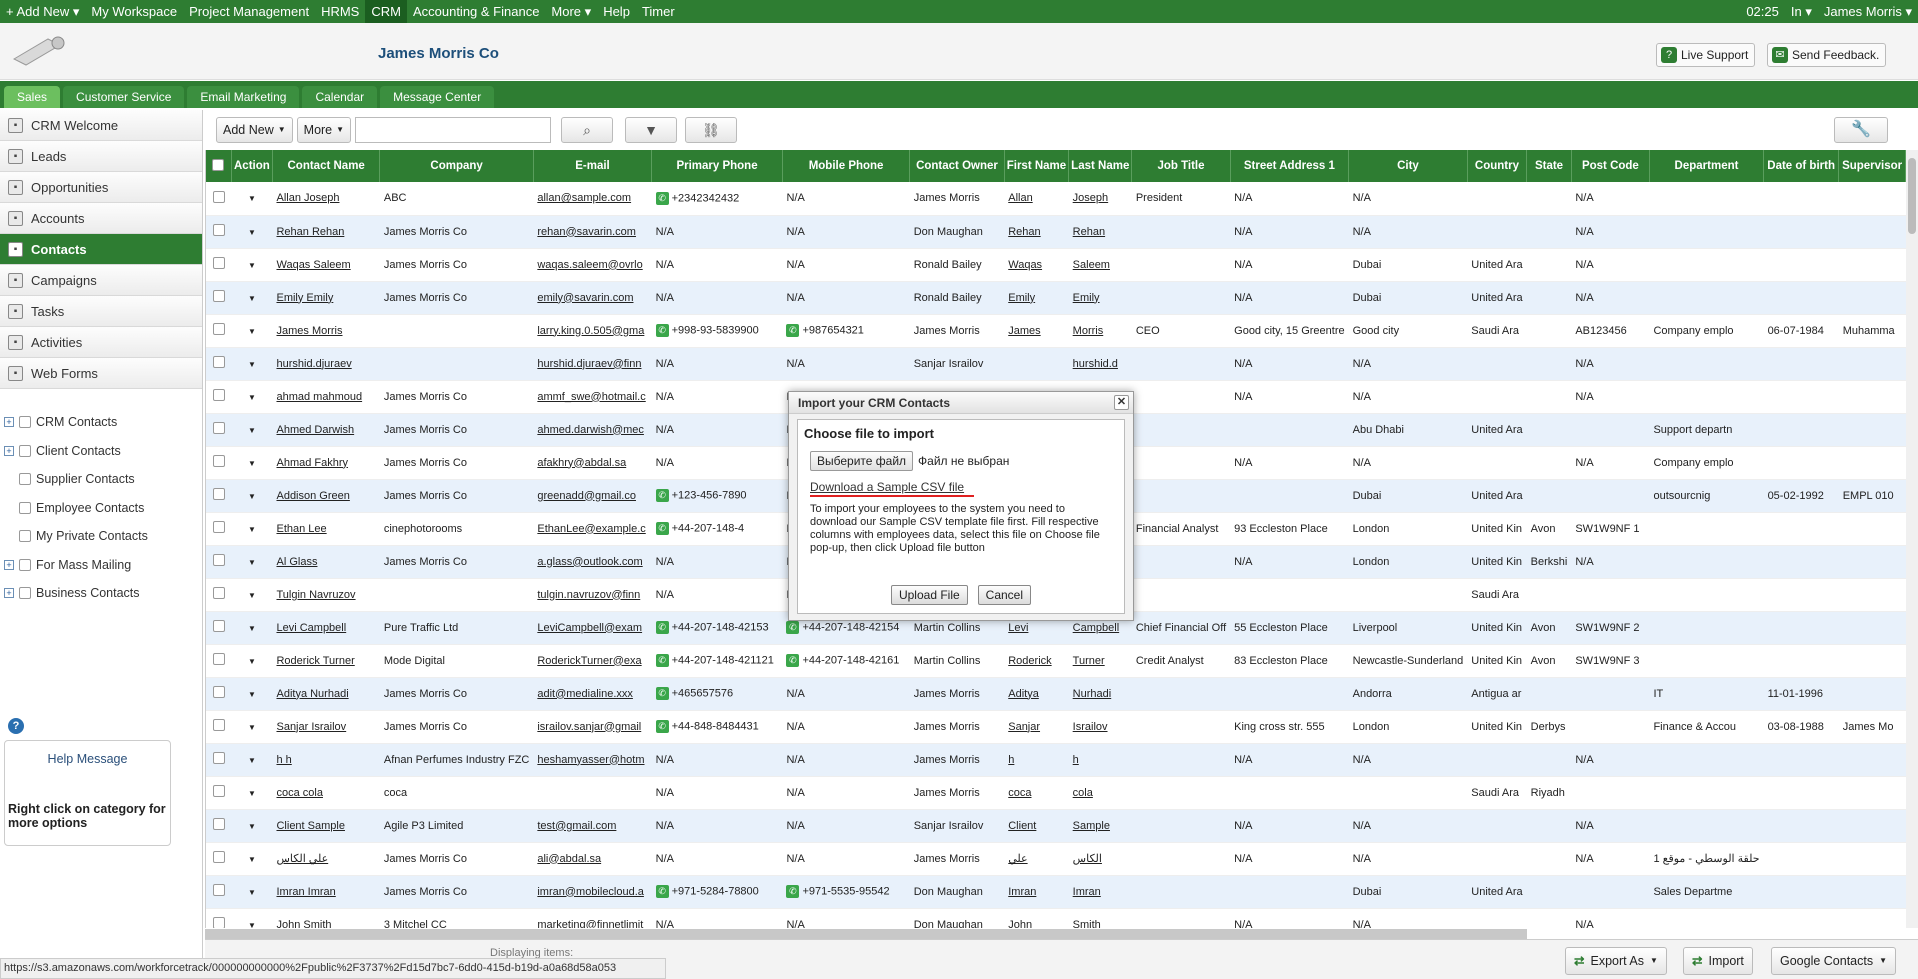  Describe the element at coordinates (386, 11) in the screenshot. I see `top-menu-item: CRM` at that location.